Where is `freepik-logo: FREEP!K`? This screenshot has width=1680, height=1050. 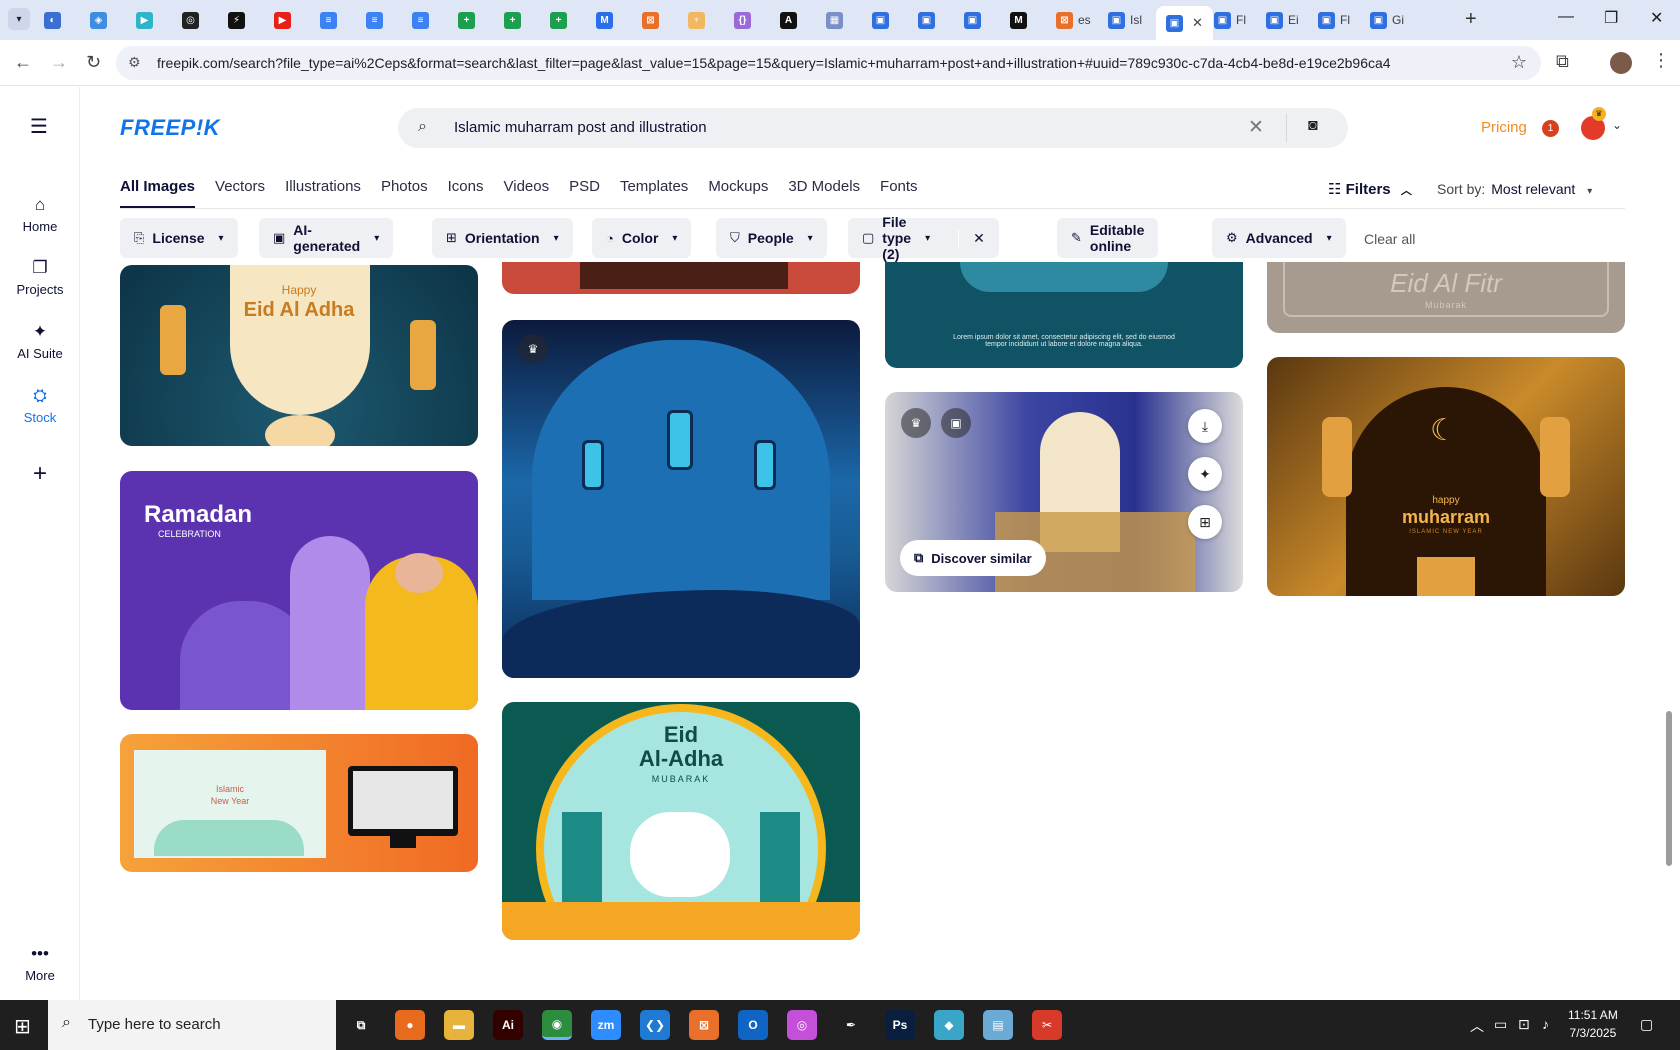 freepik-logo: FREEP!K is located at coordinates (170, 128).